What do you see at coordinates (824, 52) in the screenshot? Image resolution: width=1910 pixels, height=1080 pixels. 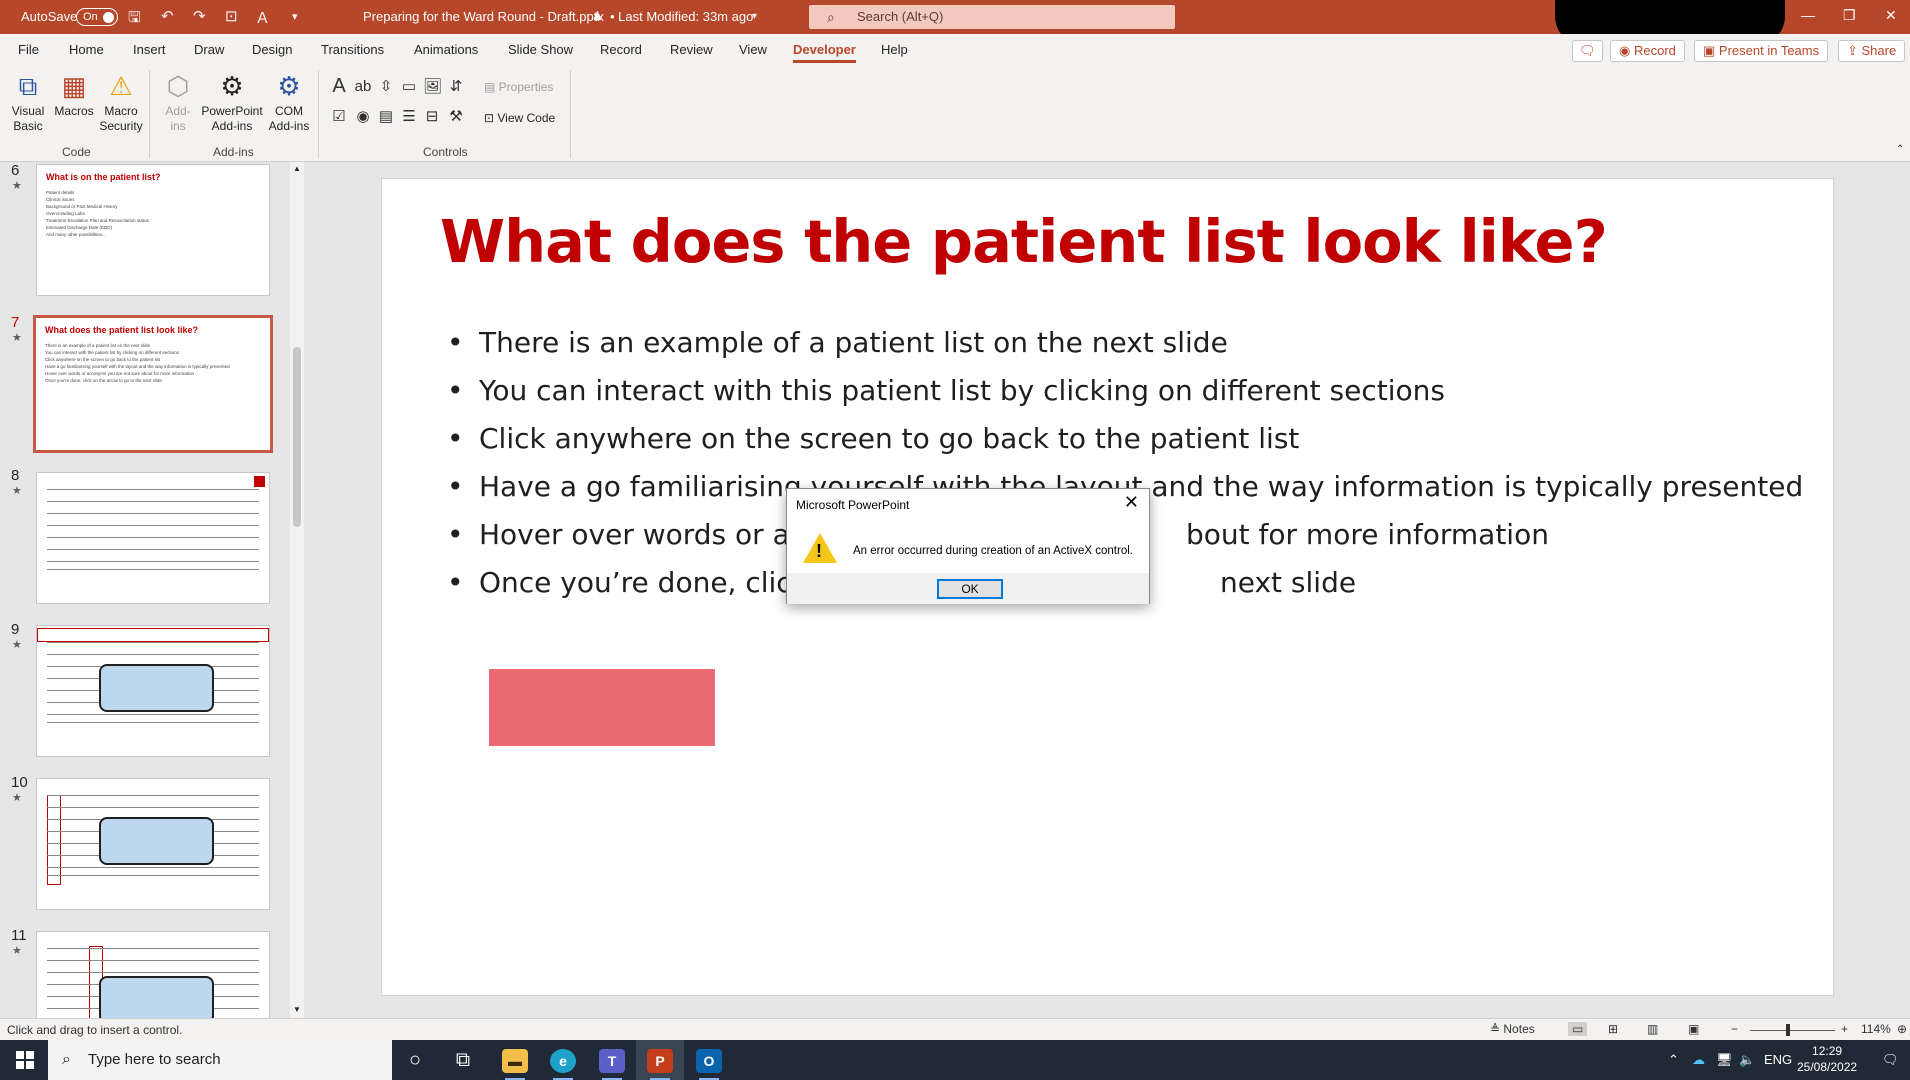 I see `tab-developer: Developer` at bounding box center [824, 52].